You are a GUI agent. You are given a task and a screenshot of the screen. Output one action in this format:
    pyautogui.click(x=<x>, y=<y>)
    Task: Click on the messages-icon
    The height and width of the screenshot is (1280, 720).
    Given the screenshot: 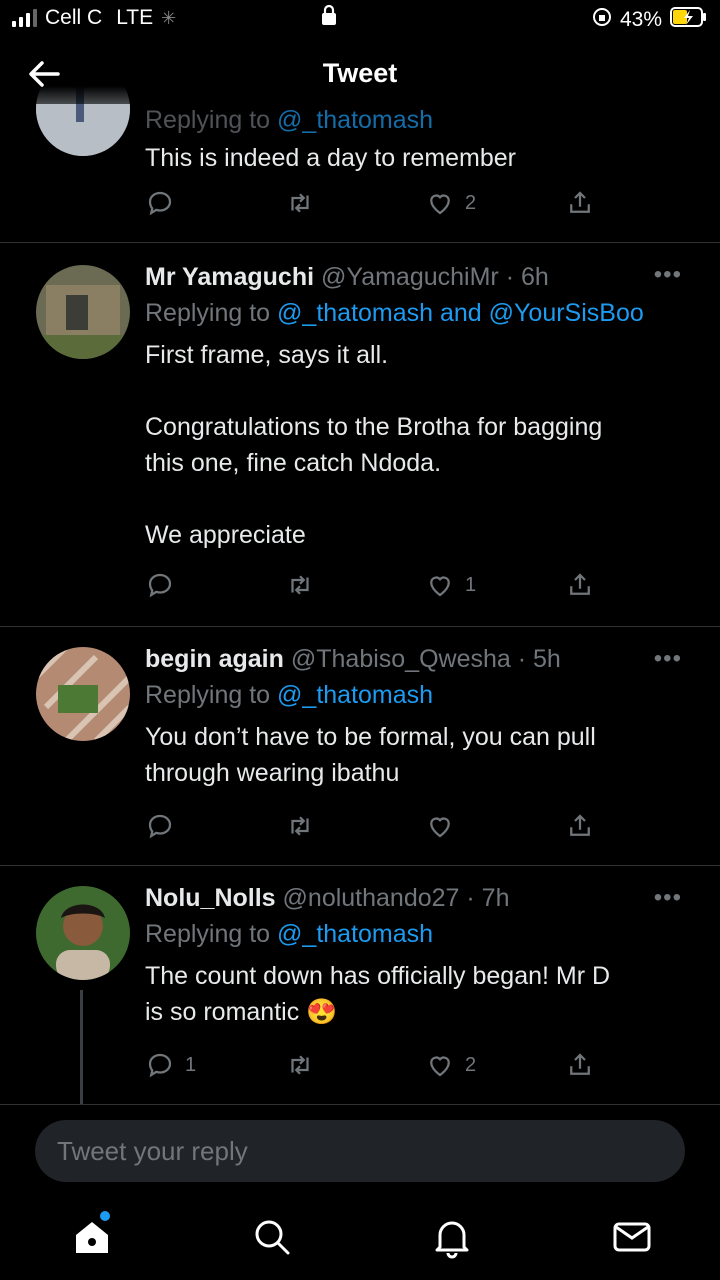 What is the action you would take?
    pyautogui.click(x=632, y=1237)
    